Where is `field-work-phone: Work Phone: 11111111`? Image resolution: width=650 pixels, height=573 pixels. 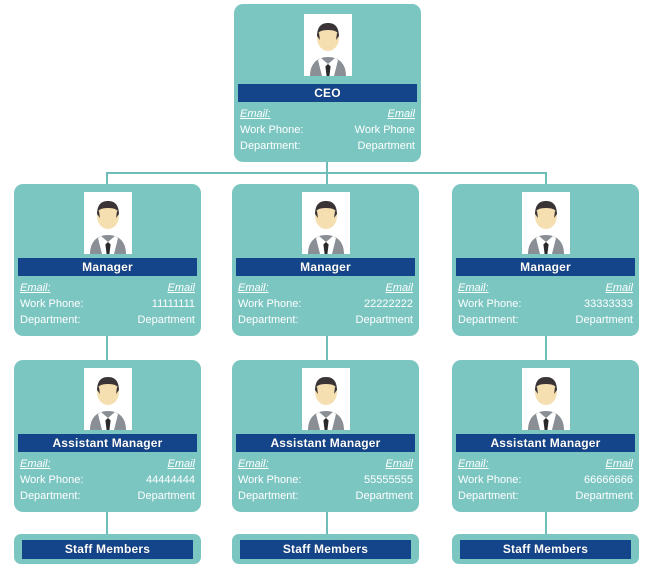
field-work-phone: Work Phone: 11111111 is located at coordinates (107, 304).